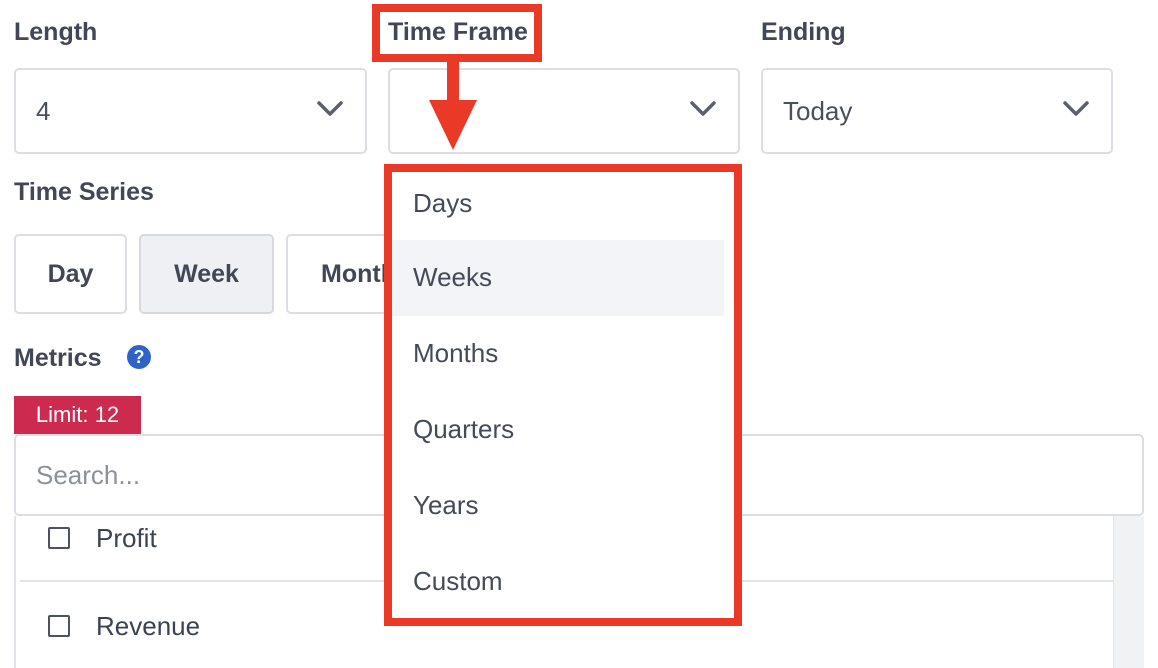 The image size is (1158, 668). I want to click on limit-badge: Limit: 12, so click(77, 415).